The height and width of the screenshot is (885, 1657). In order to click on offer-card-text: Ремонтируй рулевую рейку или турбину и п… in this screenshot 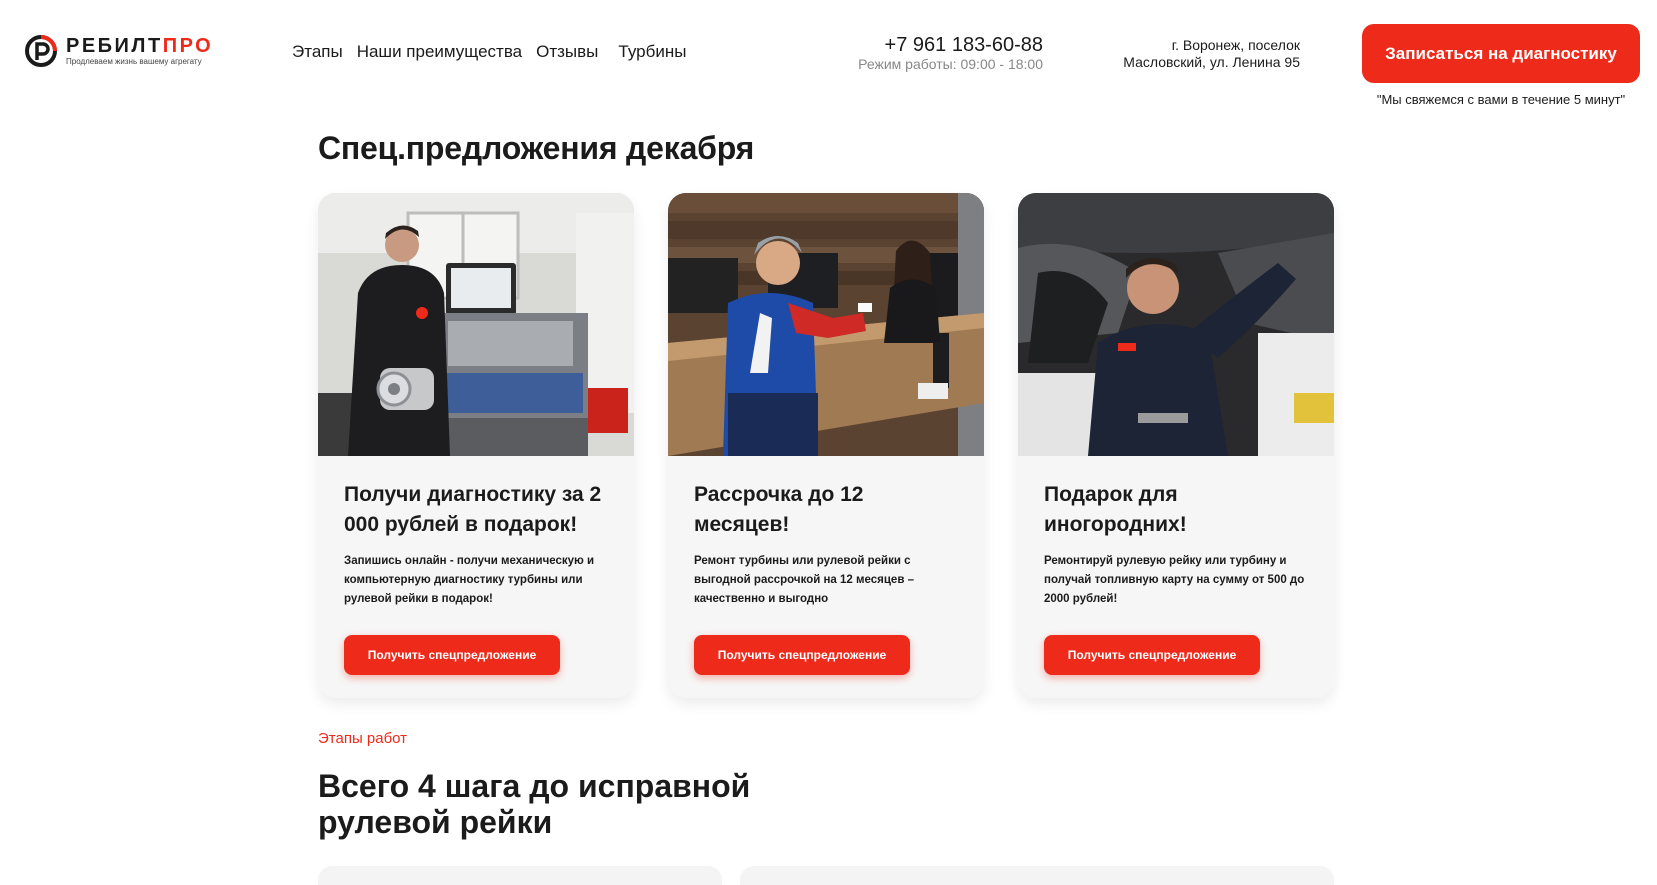, I will do `click(1174, 580)`.